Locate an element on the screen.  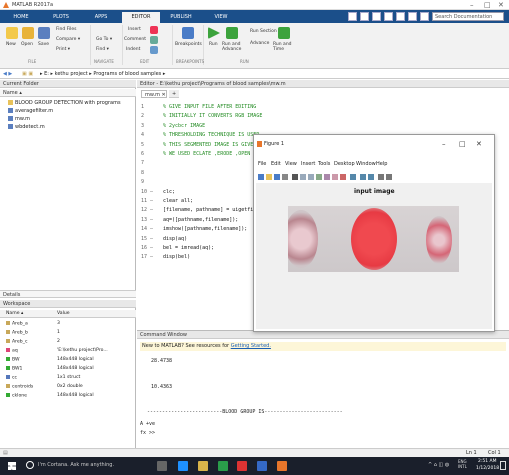
fx-icon is located at coordinates (154, 30).